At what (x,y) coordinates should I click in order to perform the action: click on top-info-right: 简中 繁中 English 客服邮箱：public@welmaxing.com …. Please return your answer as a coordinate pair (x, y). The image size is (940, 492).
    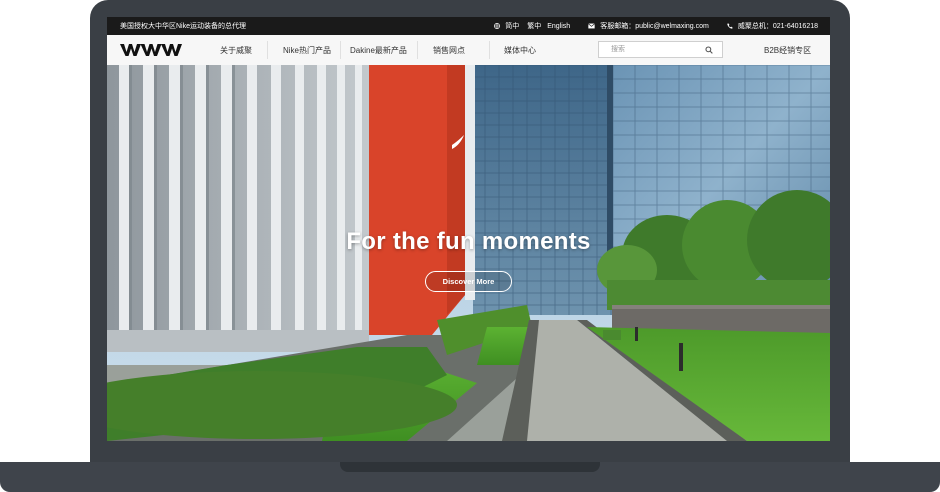
    Looking at the image, I should click on (647, 26).